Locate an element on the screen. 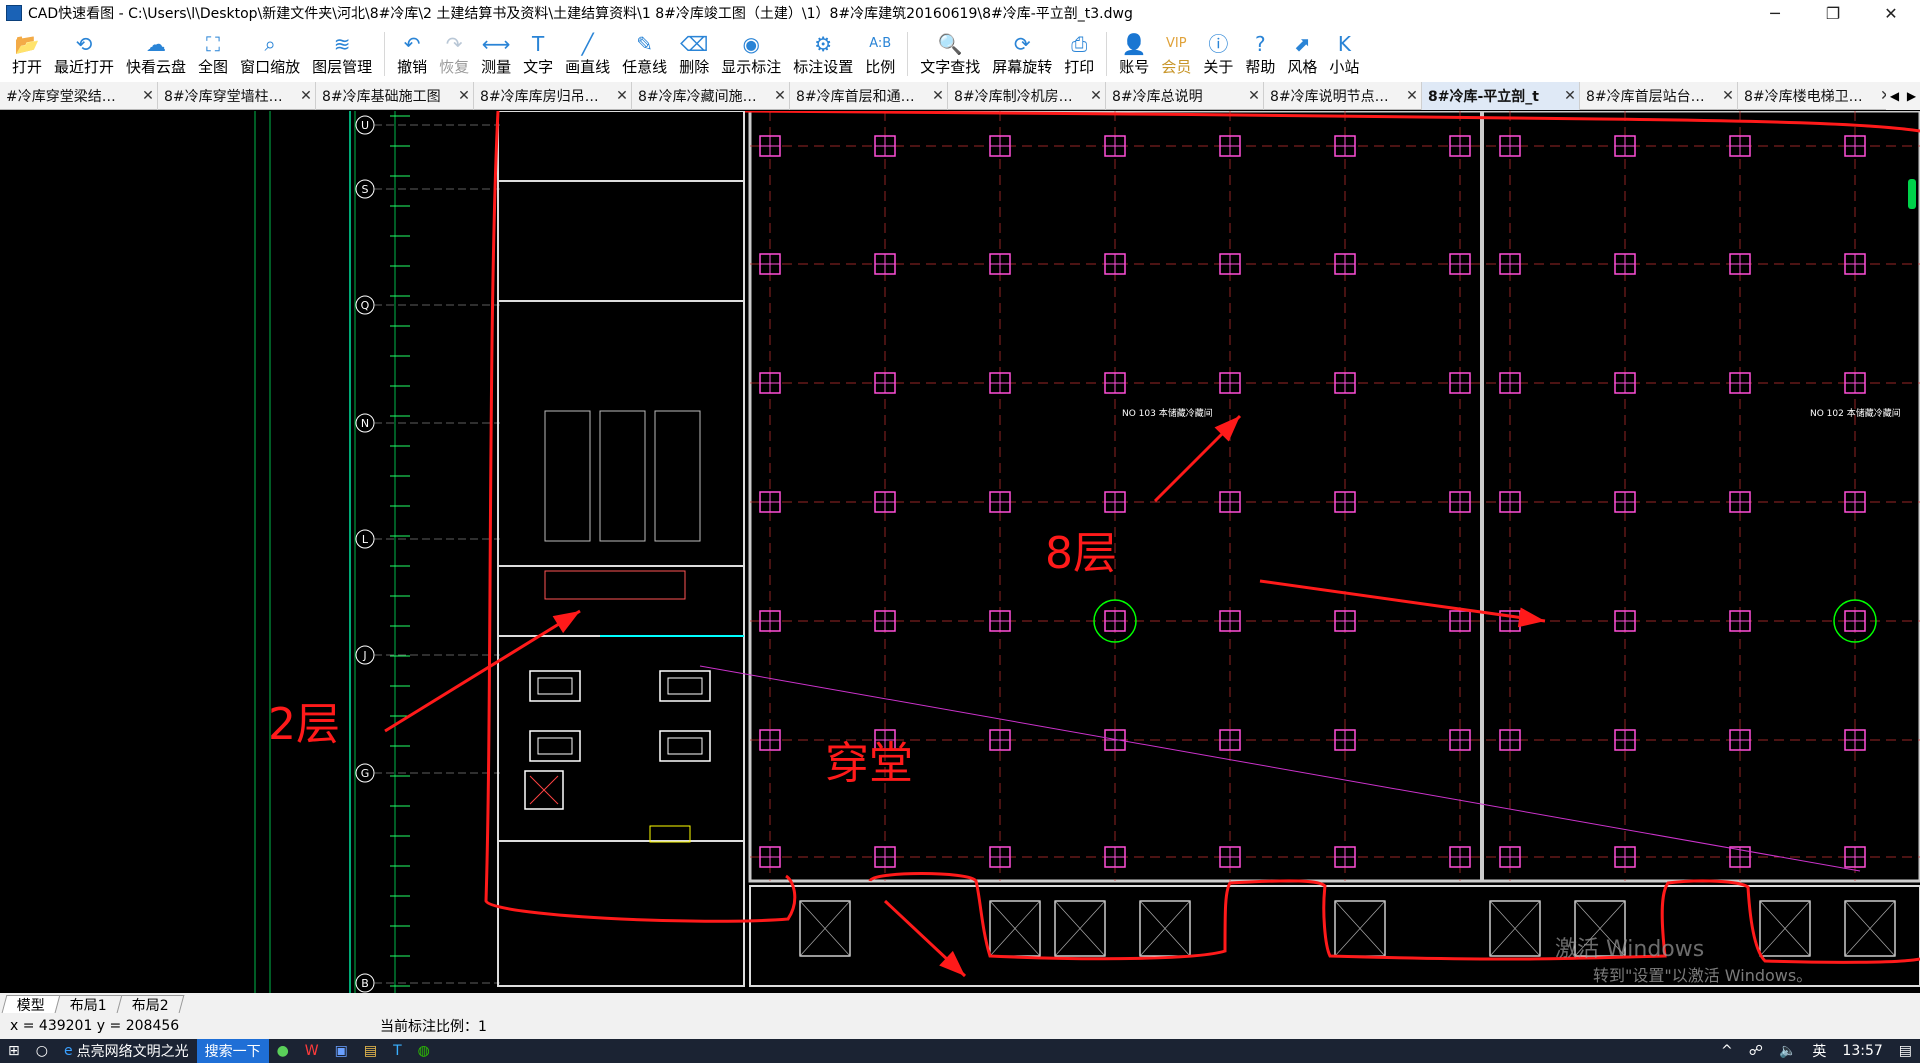 This screenshot has width=1920, height=1063. undo-button: ↶ 撤销 is located at coordinates (412, 54).